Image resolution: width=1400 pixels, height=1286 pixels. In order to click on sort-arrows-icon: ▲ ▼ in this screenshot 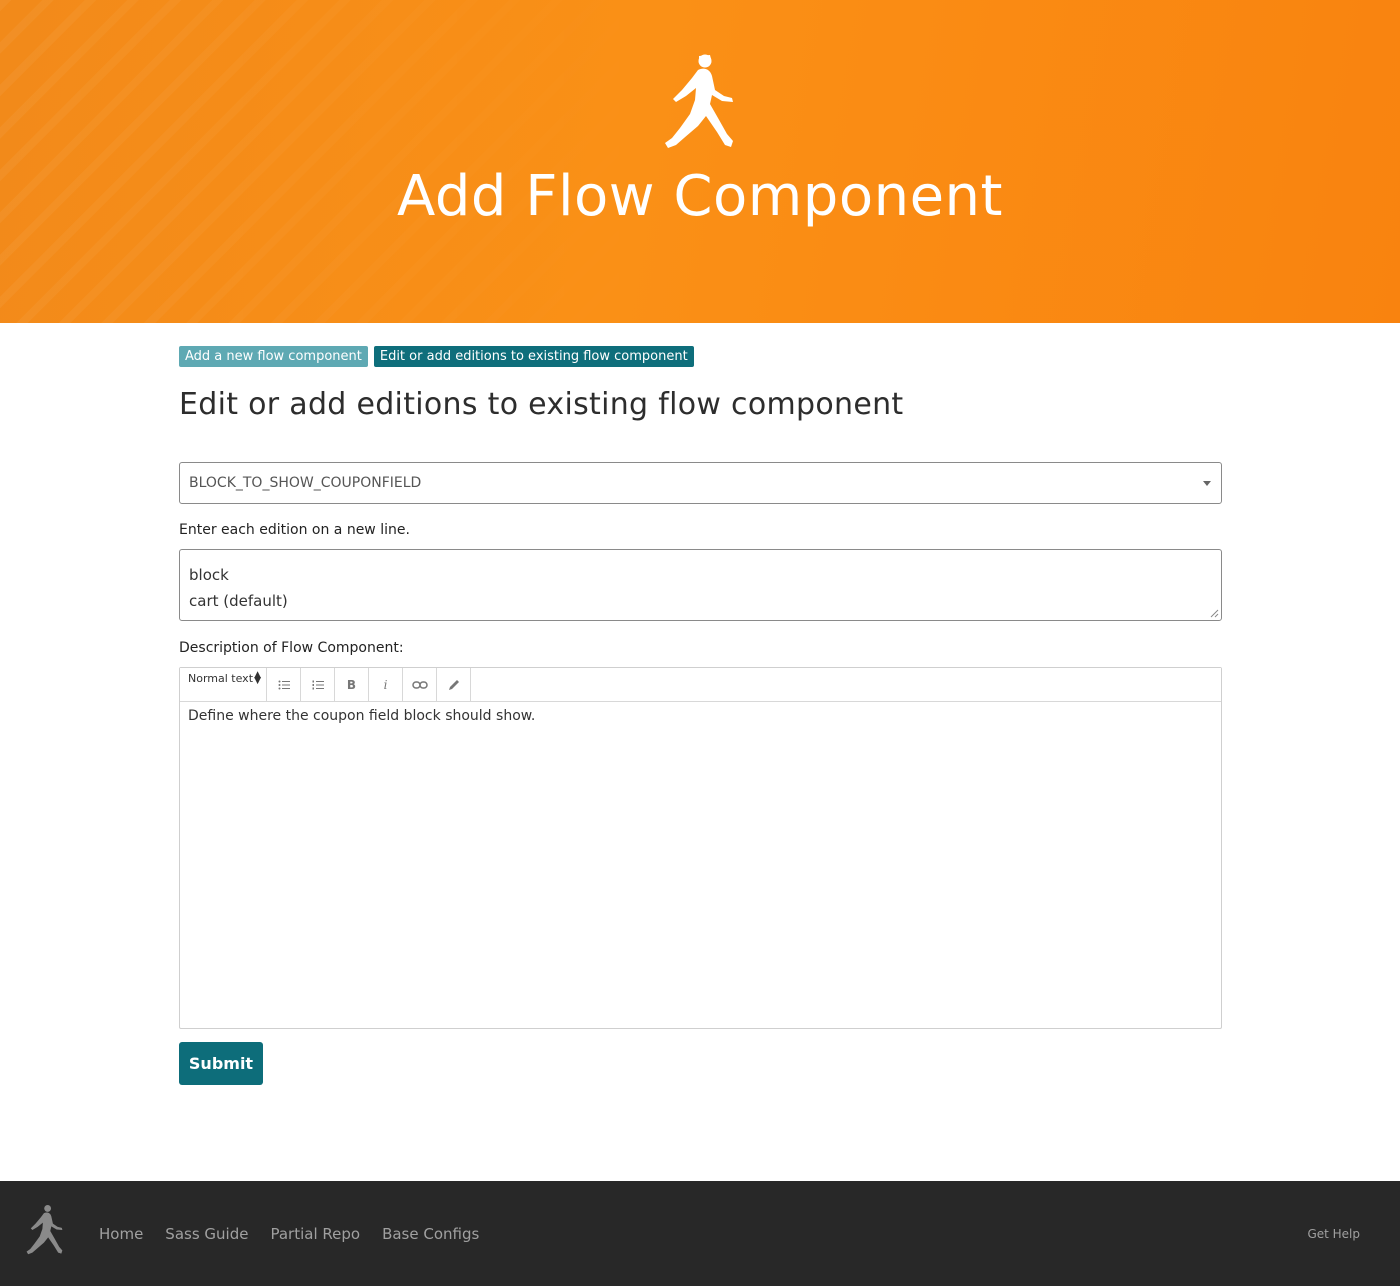, I will do `click(257, 678)`.